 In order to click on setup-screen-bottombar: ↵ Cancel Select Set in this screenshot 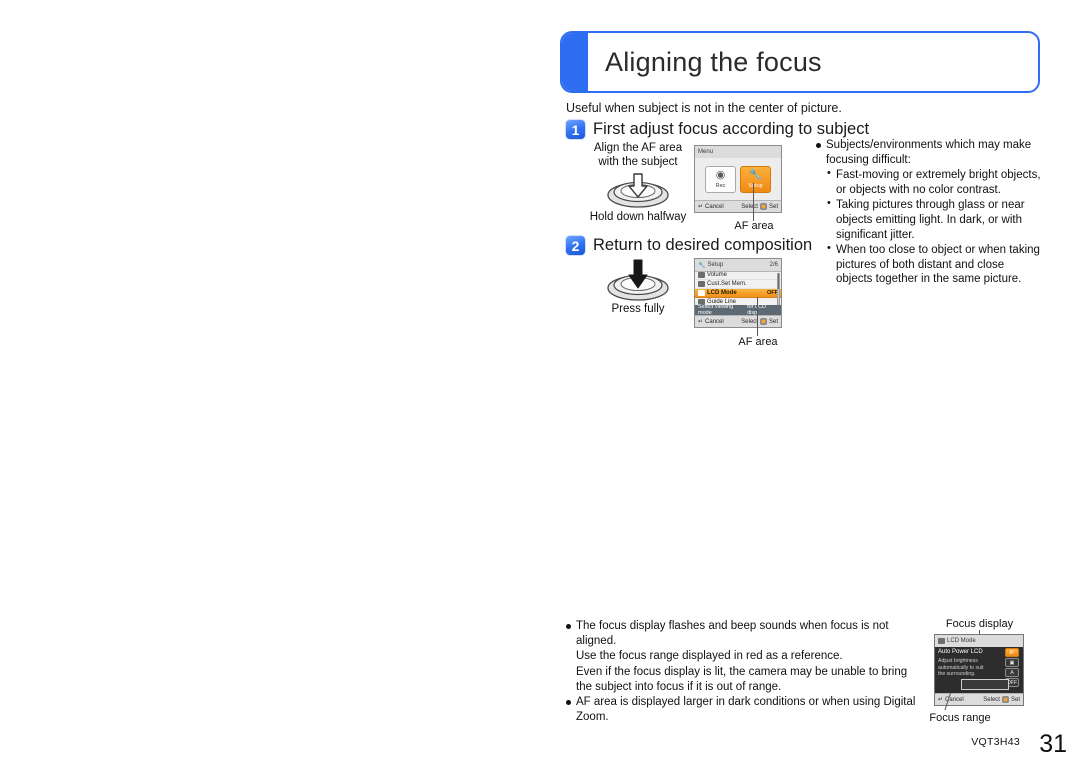, I will do `click(738, 321)`.